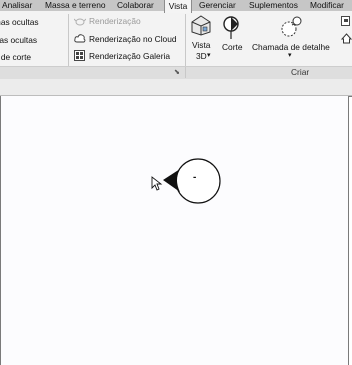  What do you see at coordinates (217, 5) in the screenshot?
I see `tab-gerenciar: Gerenciar` at bounding box center [217, 5].